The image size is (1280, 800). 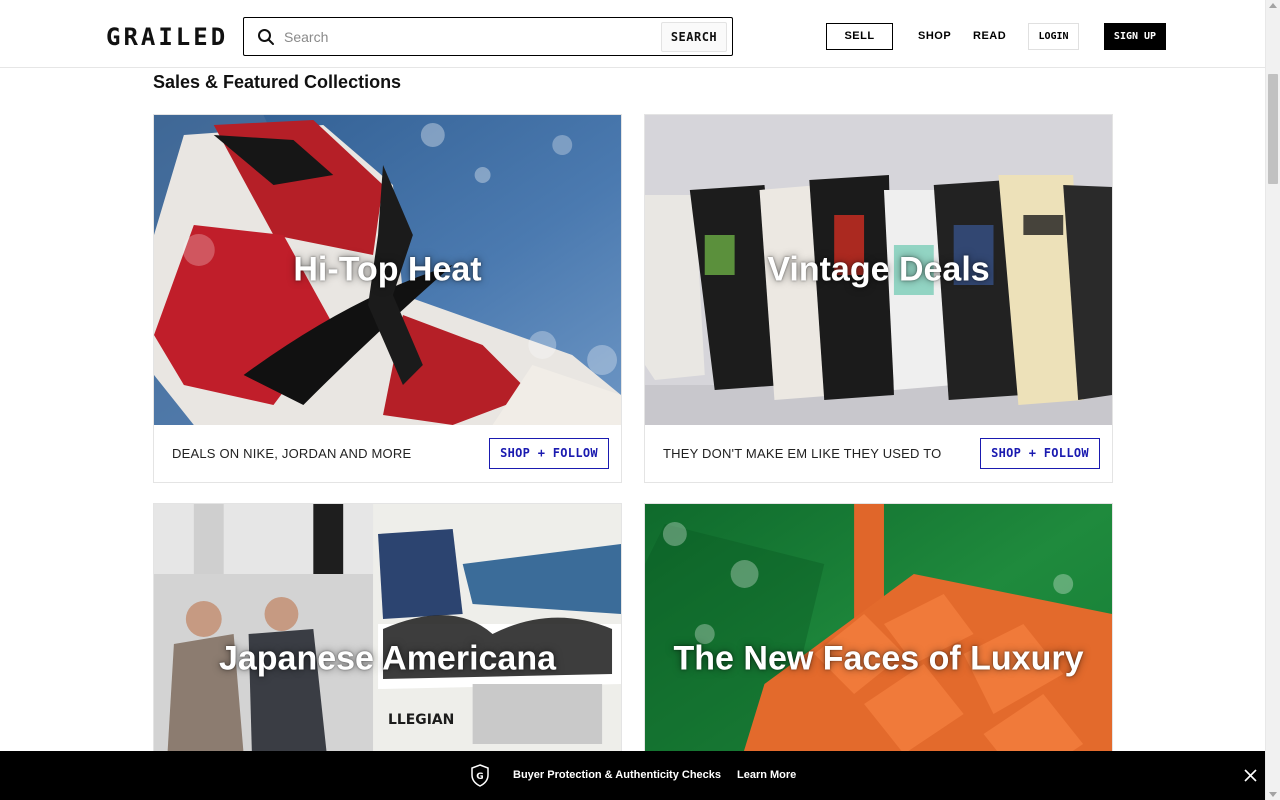 I want to click on svg-text: G, so click(x=479, y=777).